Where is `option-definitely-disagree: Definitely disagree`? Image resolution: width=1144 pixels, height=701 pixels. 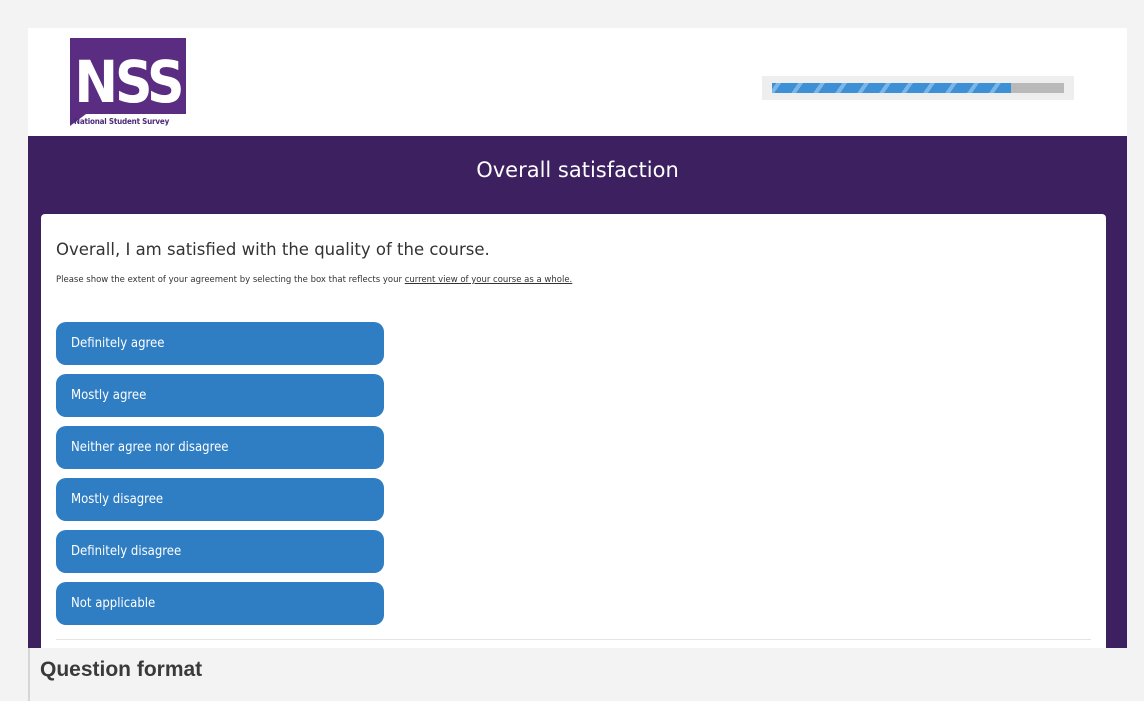
option-definitely-disagree: Definitely disagree is located at coordinates (220, 551).